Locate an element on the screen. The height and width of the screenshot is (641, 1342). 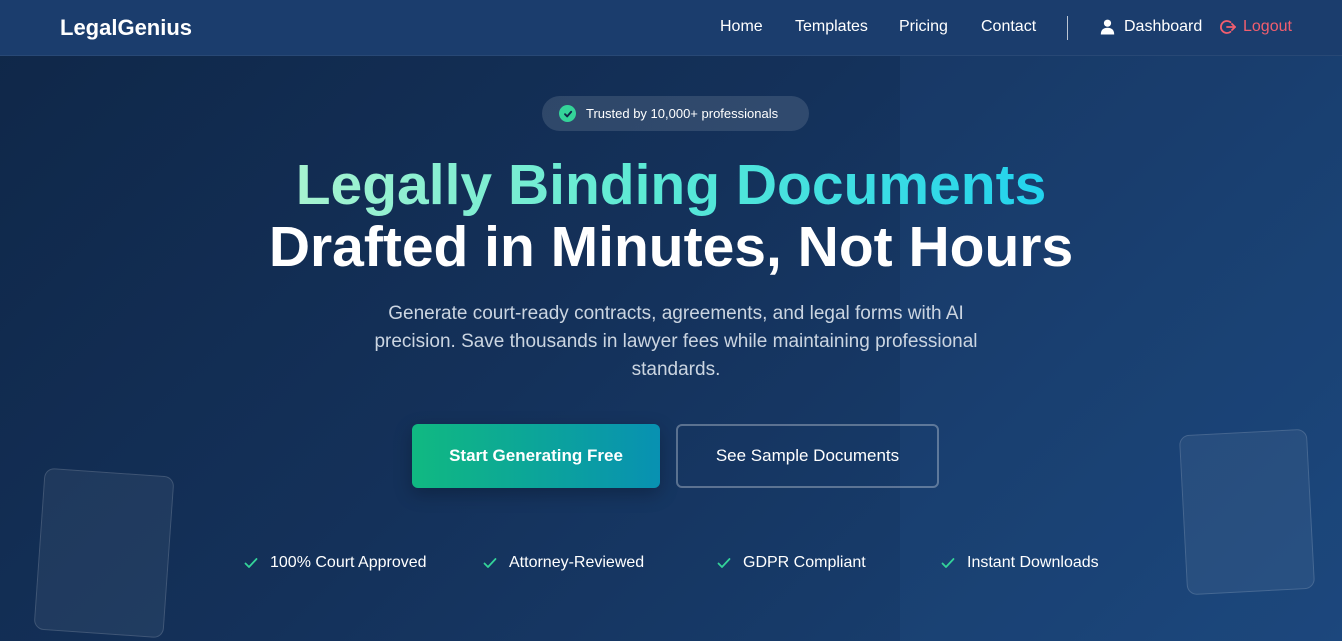
feature-item: GDPR Compliant is located at coordinates (791, 563).